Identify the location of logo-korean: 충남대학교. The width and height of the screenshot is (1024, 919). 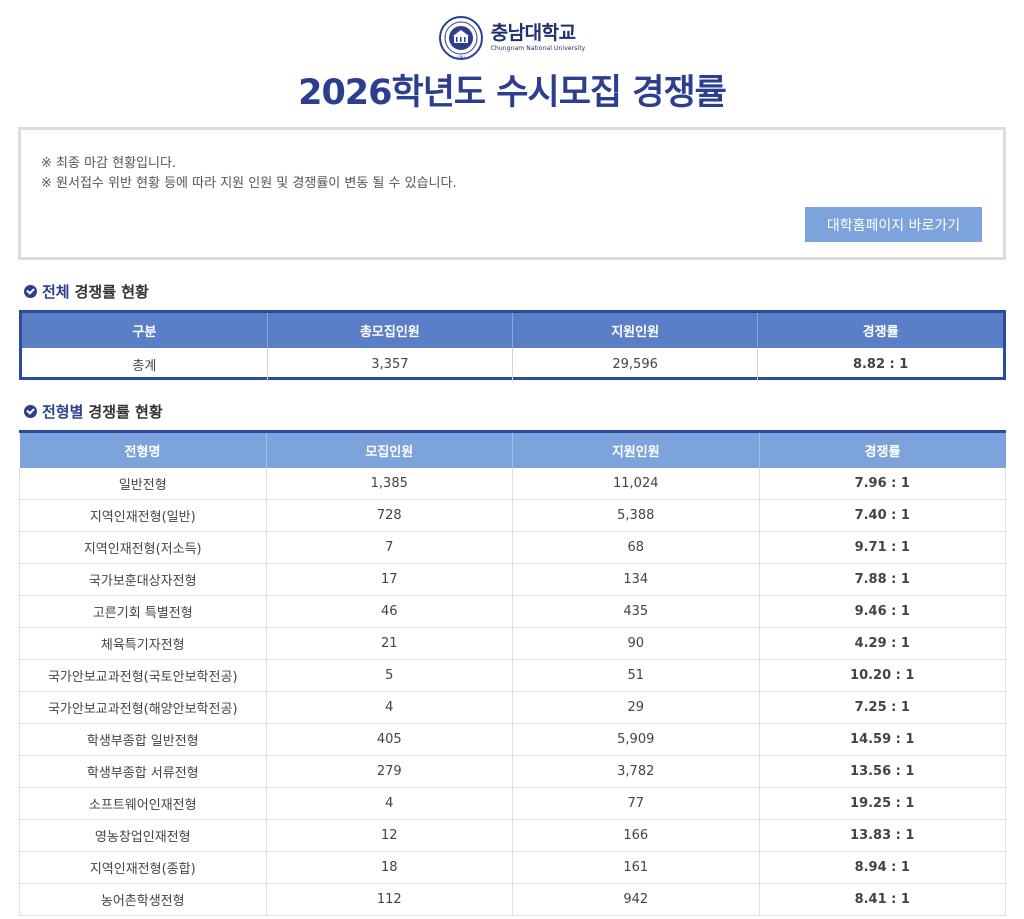
(533, 33).